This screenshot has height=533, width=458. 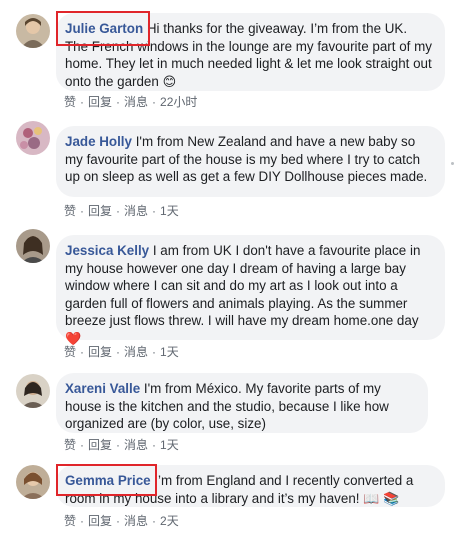 What do you see at coordinates (73, 338) in the screenshot?
I see `heart-emoji: ❤️` at bounding box center [73, 338].